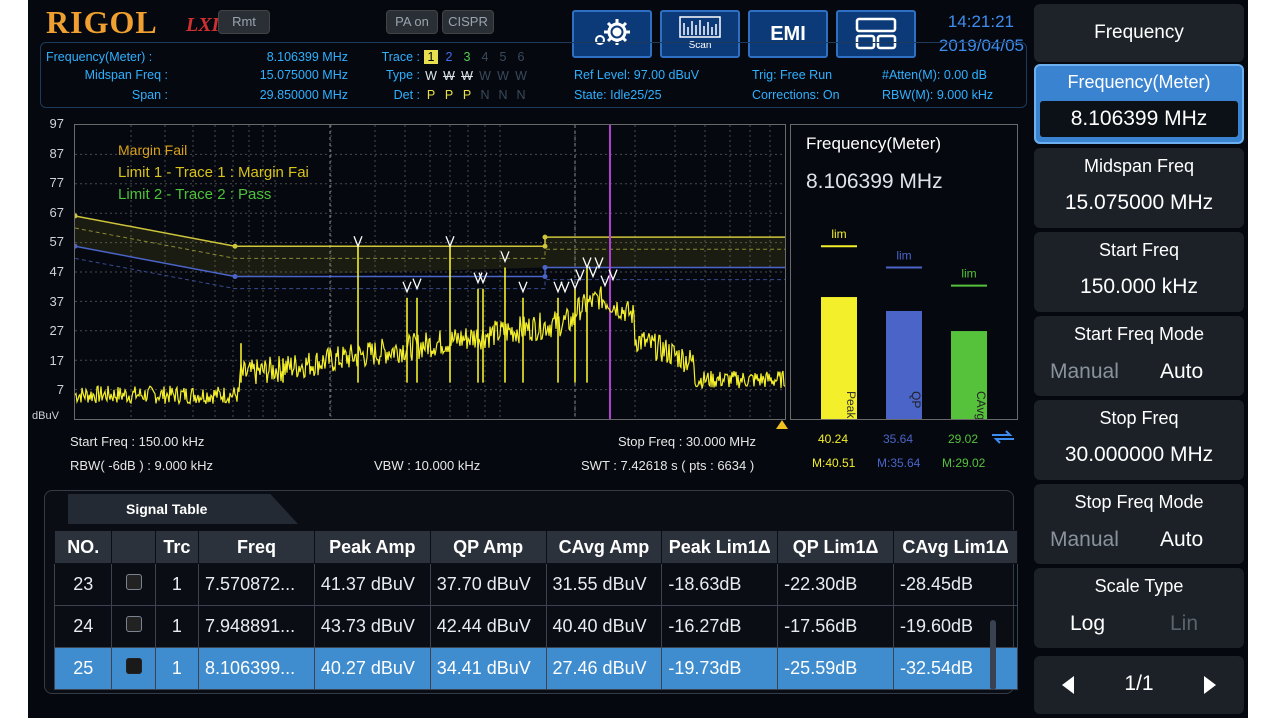 This screenshot has height=720, width=1280. What do you see at coordinates (485, 95) in the screenshot?
I see `trace-det-4: N` at bounding box center [485, 95].